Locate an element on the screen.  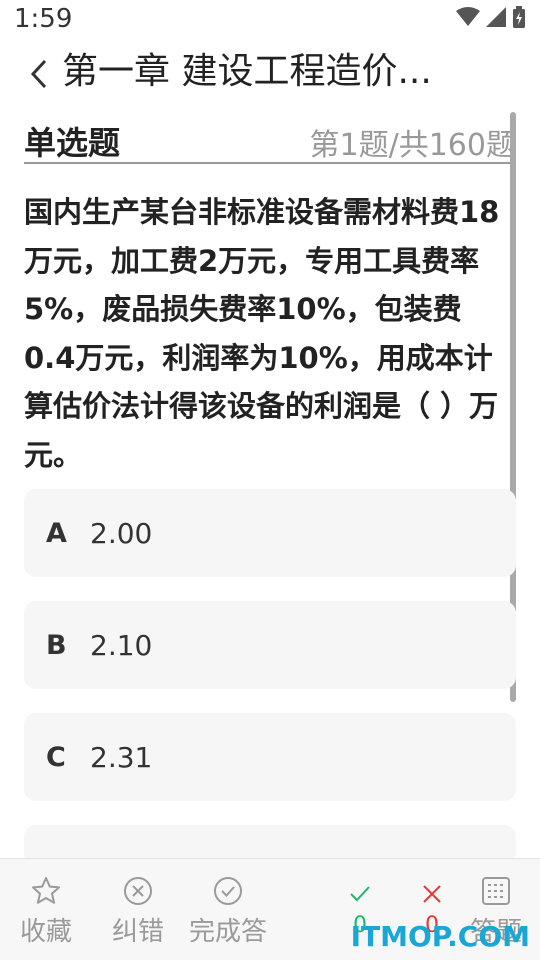
back-button is located at coordinates (39, 74).